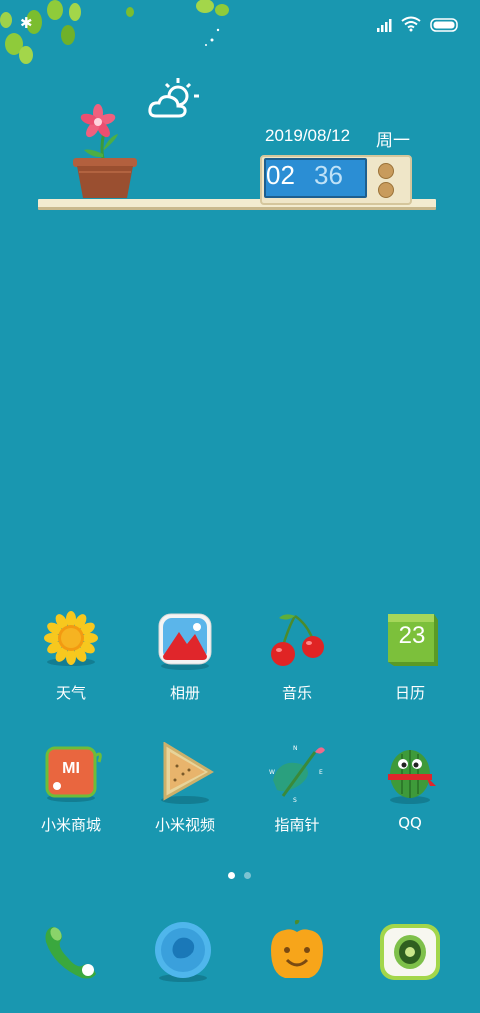 Image resolution: width=480 pixels, height=1013 pixels. What do you see at coordinates (70, 952) in the screenshot?
I see `phone-icon` at bounding box center [70, 952].